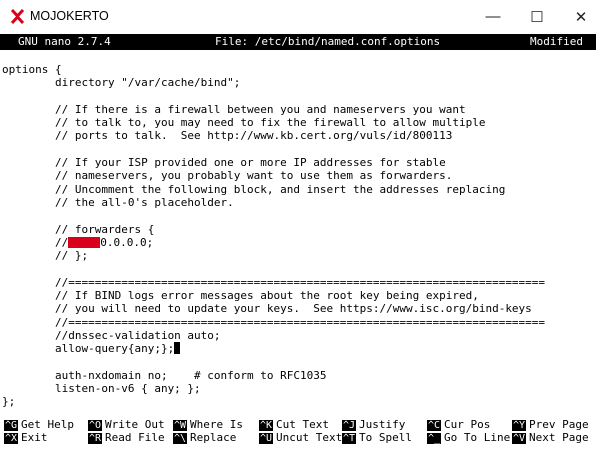  I want to click on redacted-ip-block, so click(84, 242).